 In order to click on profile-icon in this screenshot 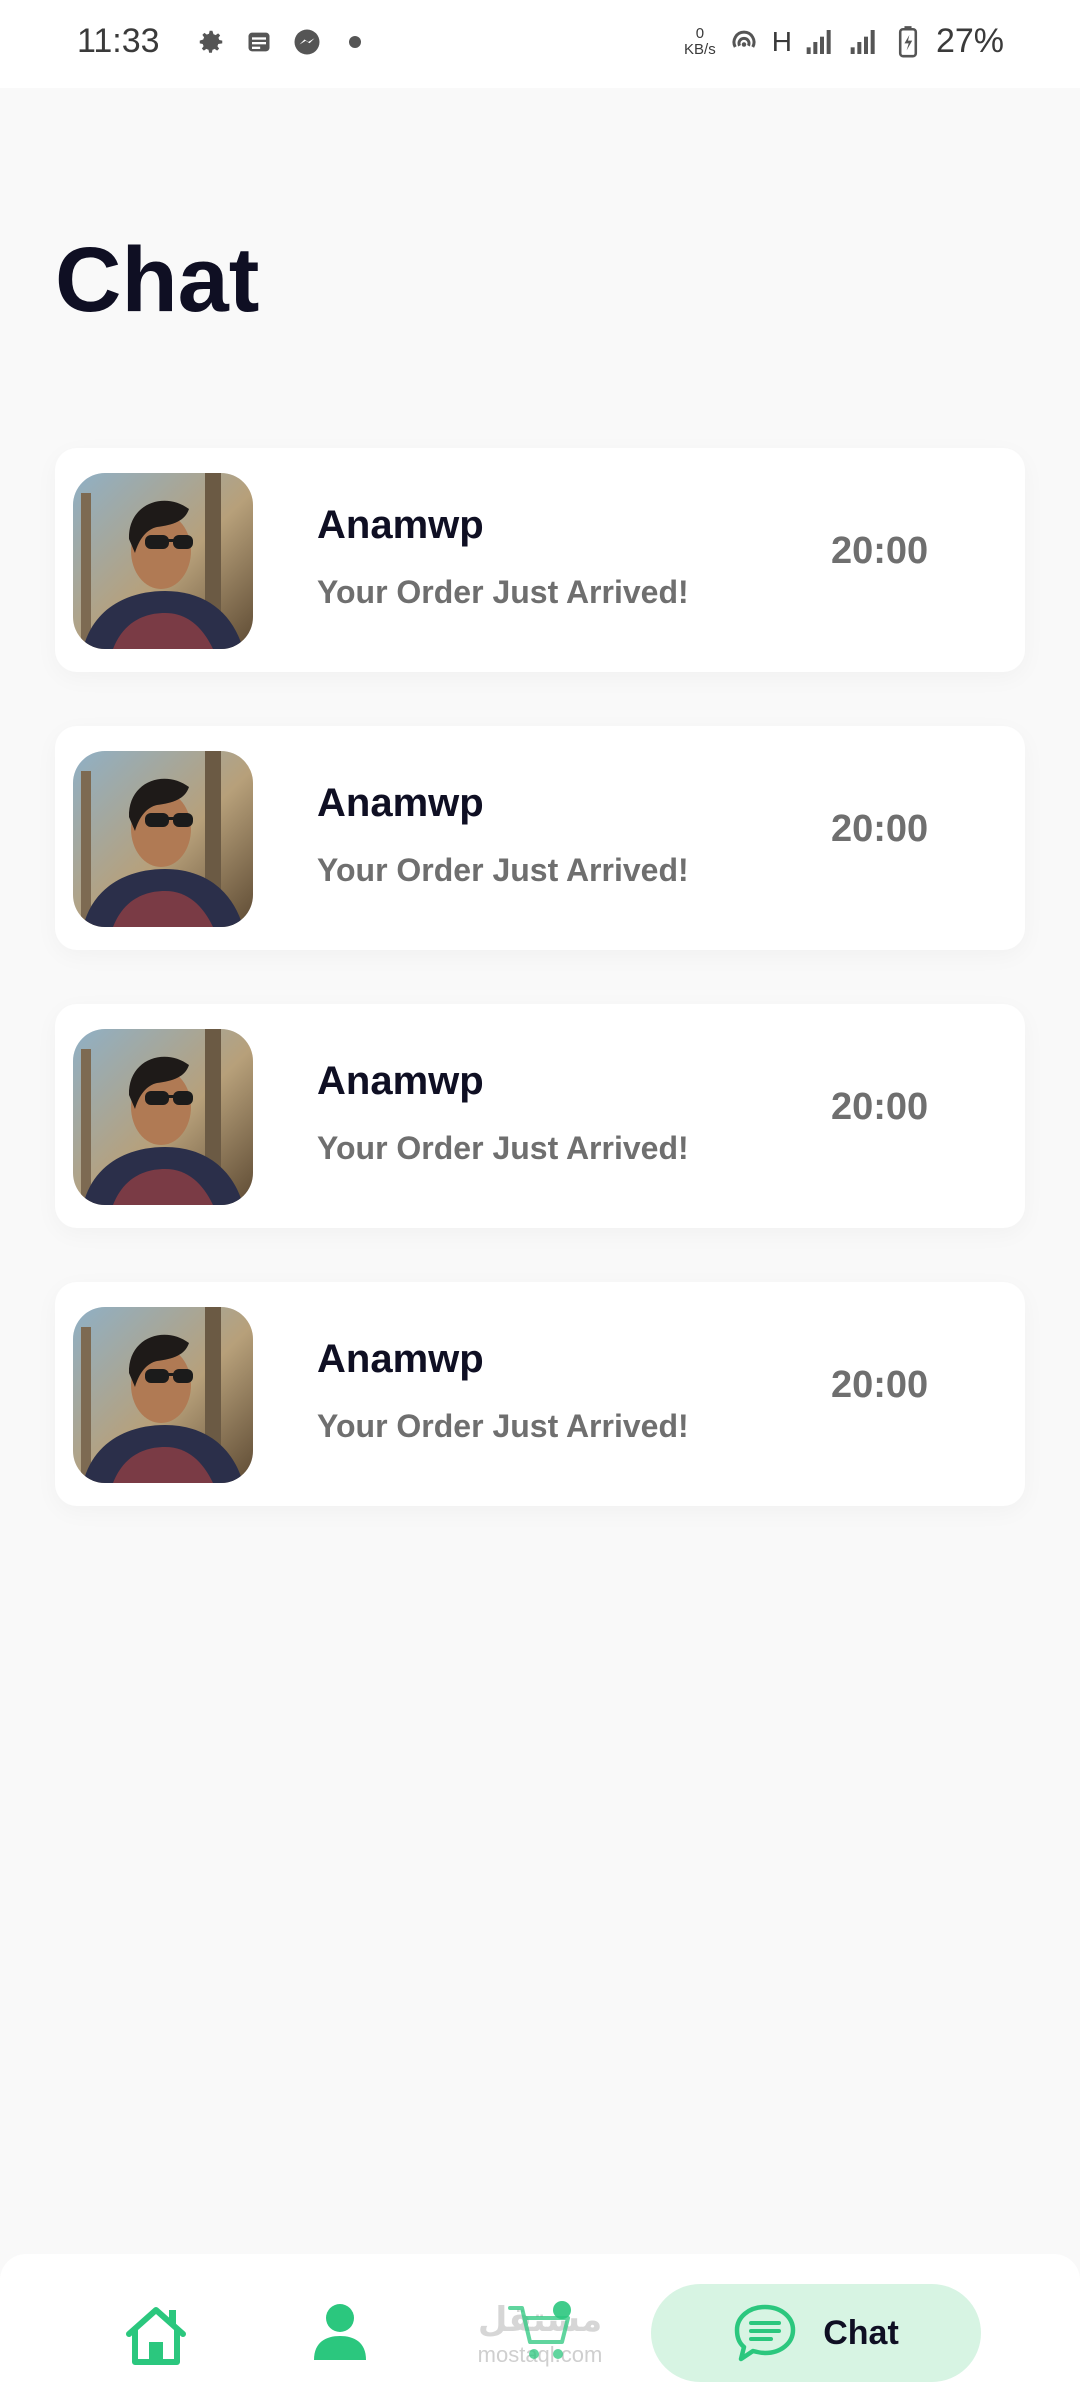, I will do `click(340, 2332)`.